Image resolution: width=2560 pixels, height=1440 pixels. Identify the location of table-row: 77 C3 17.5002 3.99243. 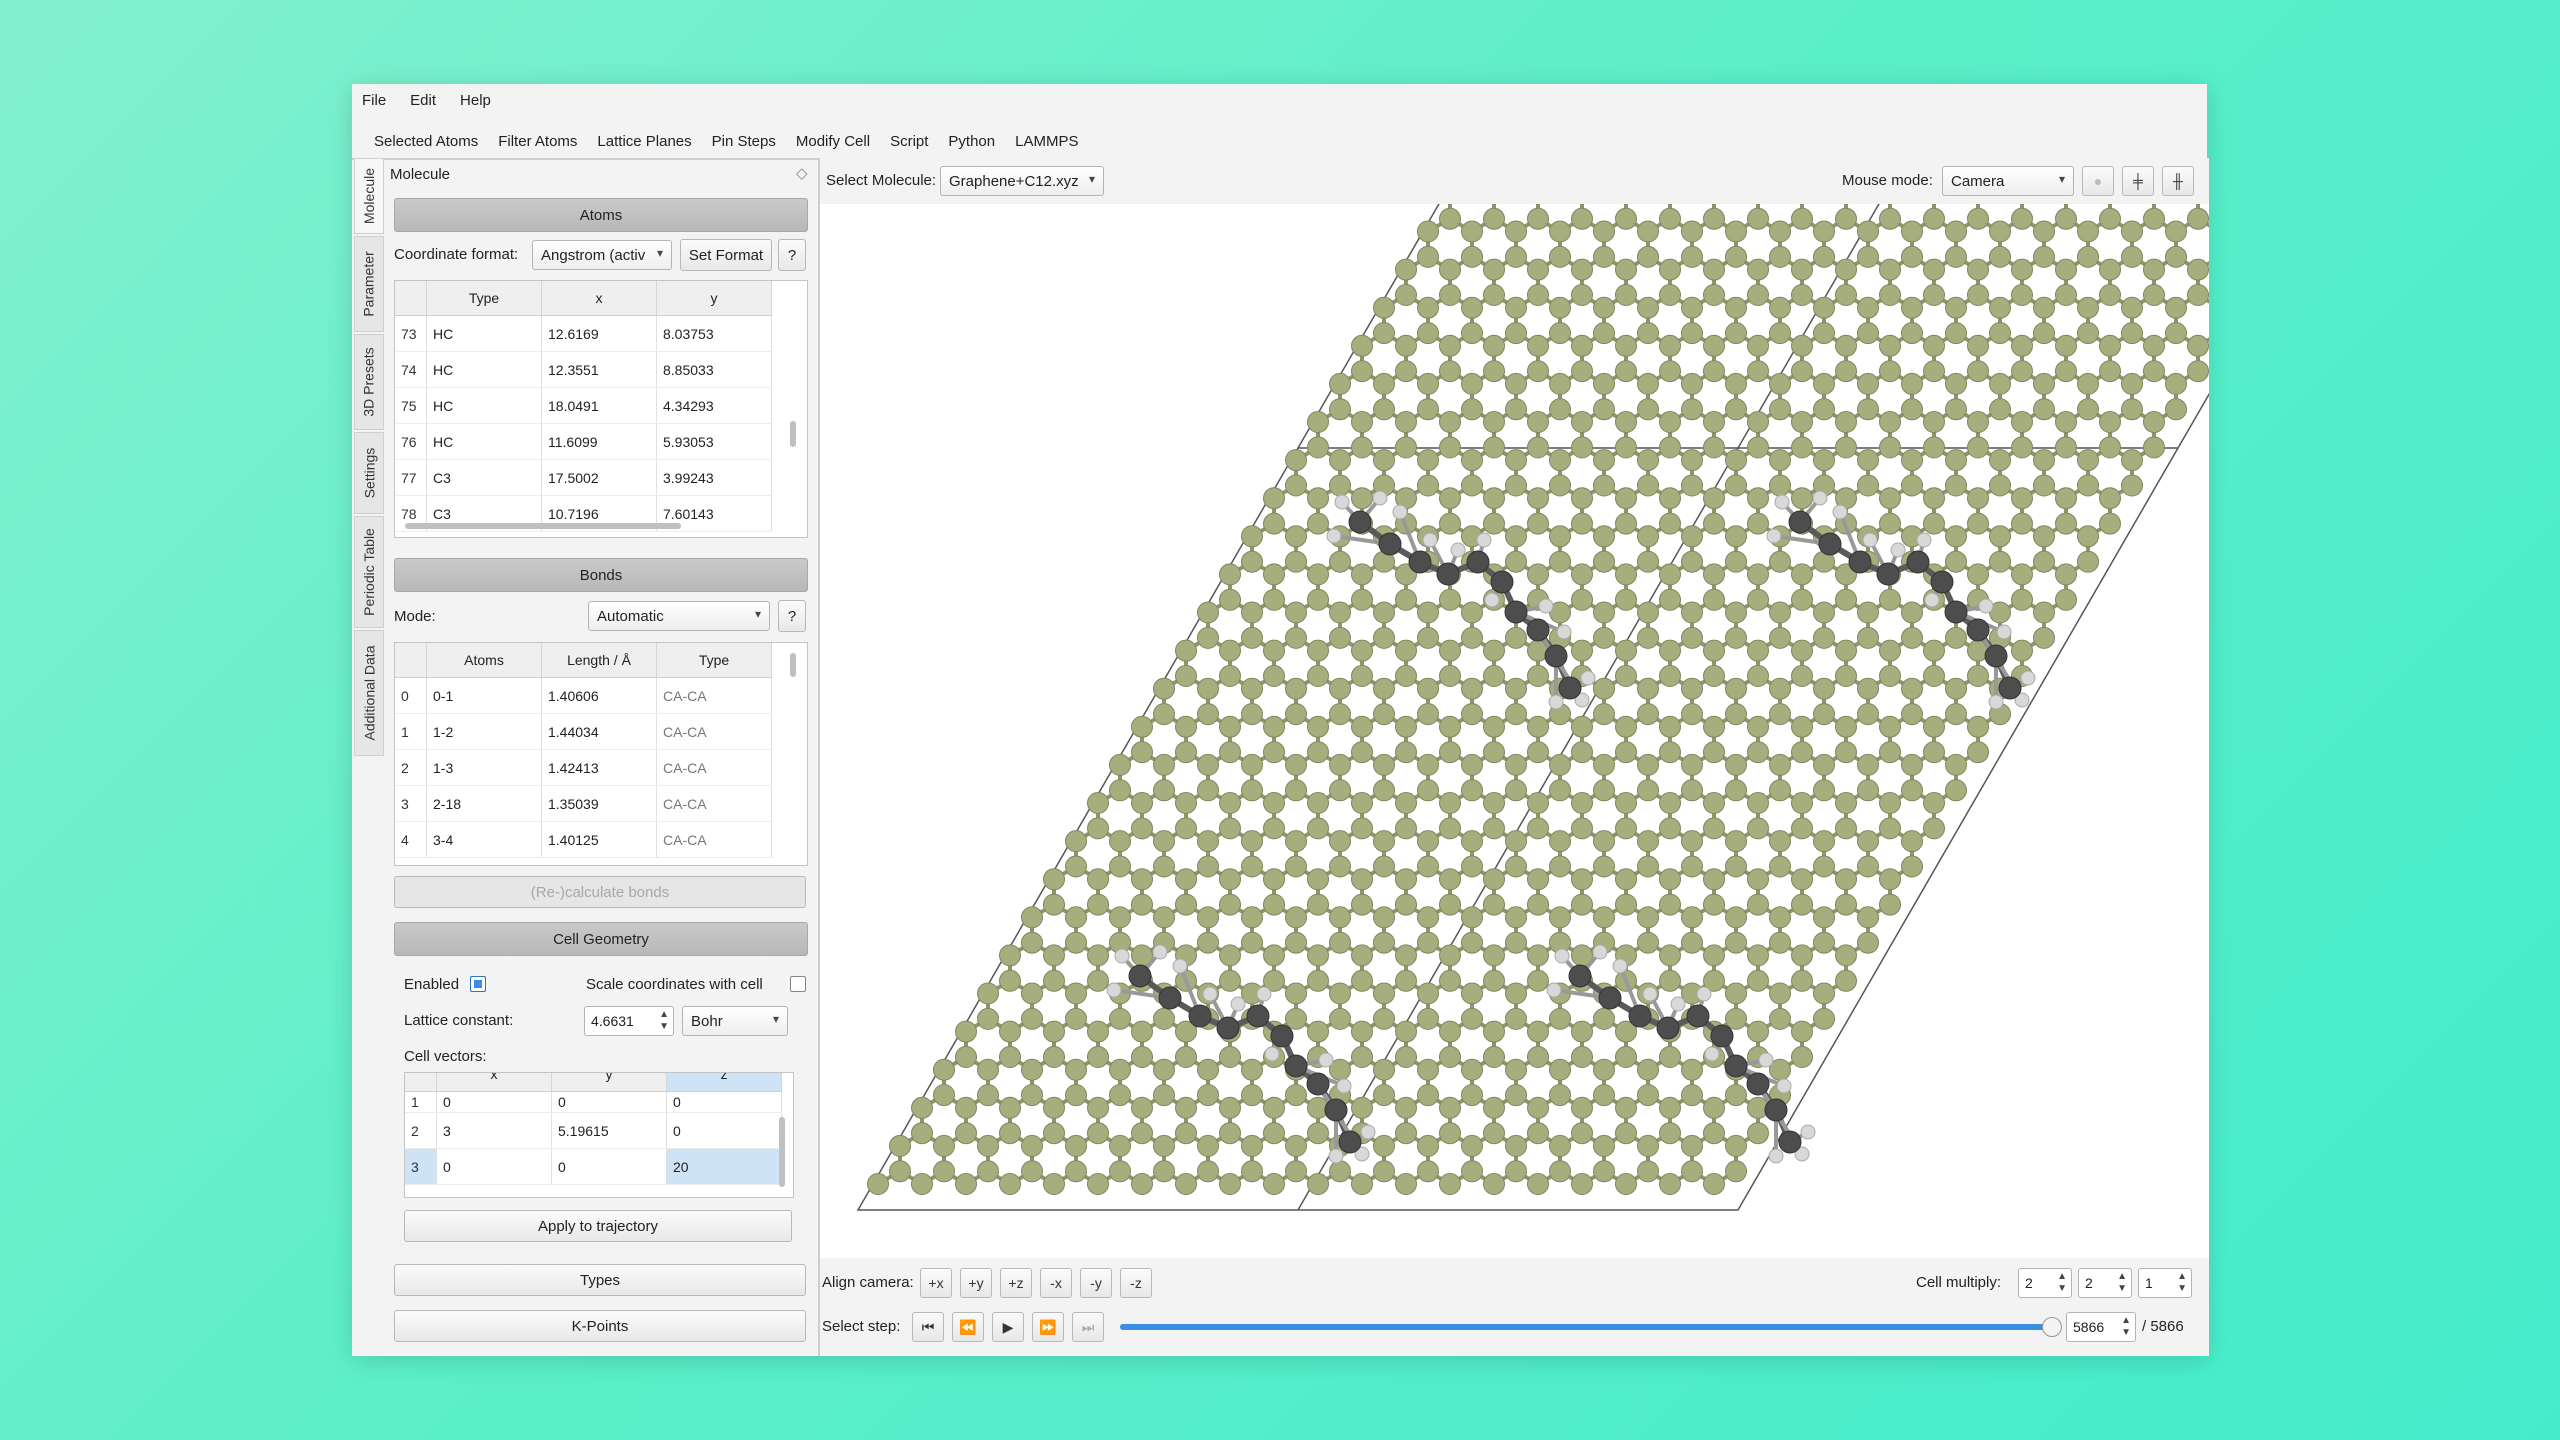
(583, 477).